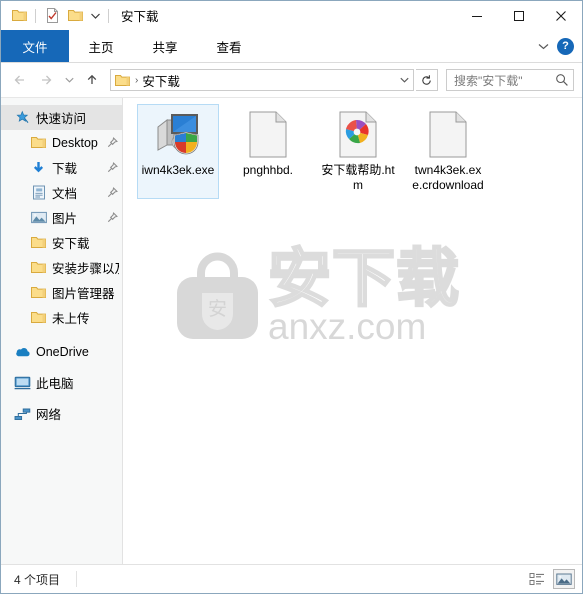 This screenshot has height=594, width=583. What do you see at coordinates (217, 309) in the screenshot?
I see `svg-text: 安` at bounding box center [217, 309].